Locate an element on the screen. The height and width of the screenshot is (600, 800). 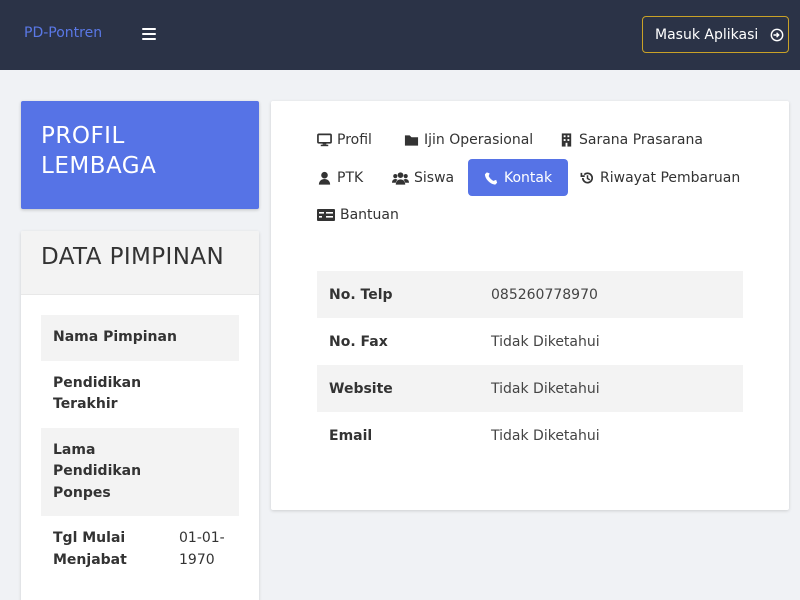
pimpinan-row-nama: Nama Pimpinan is located at coordinates (140, 338).